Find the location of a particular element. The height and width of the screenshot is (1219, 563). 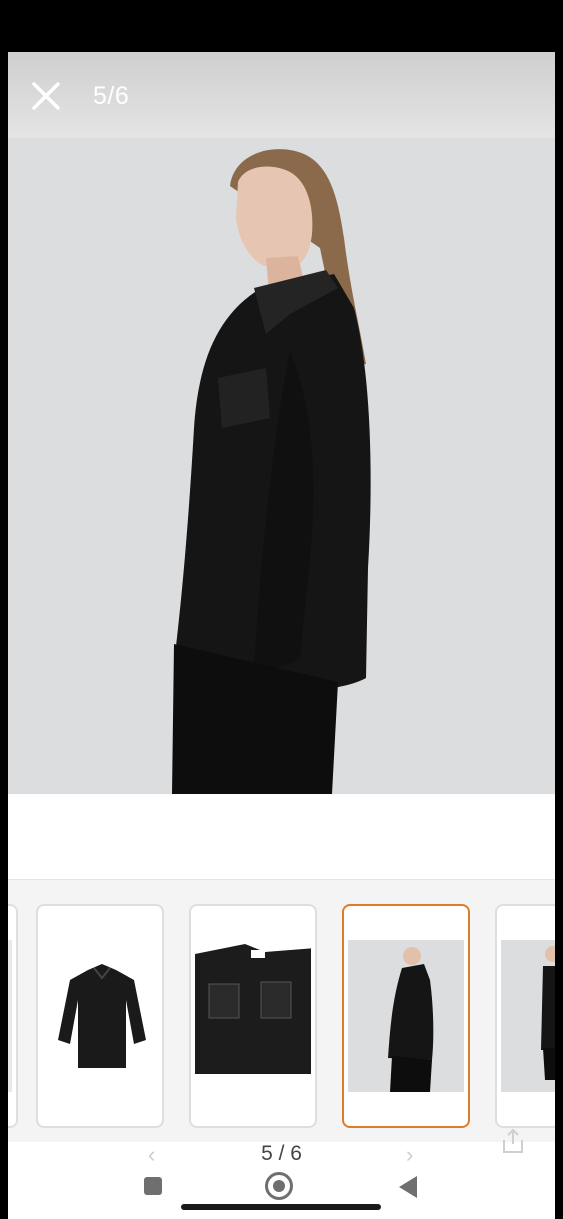

system-navigation-bar is located at coordinates (281, 1190).